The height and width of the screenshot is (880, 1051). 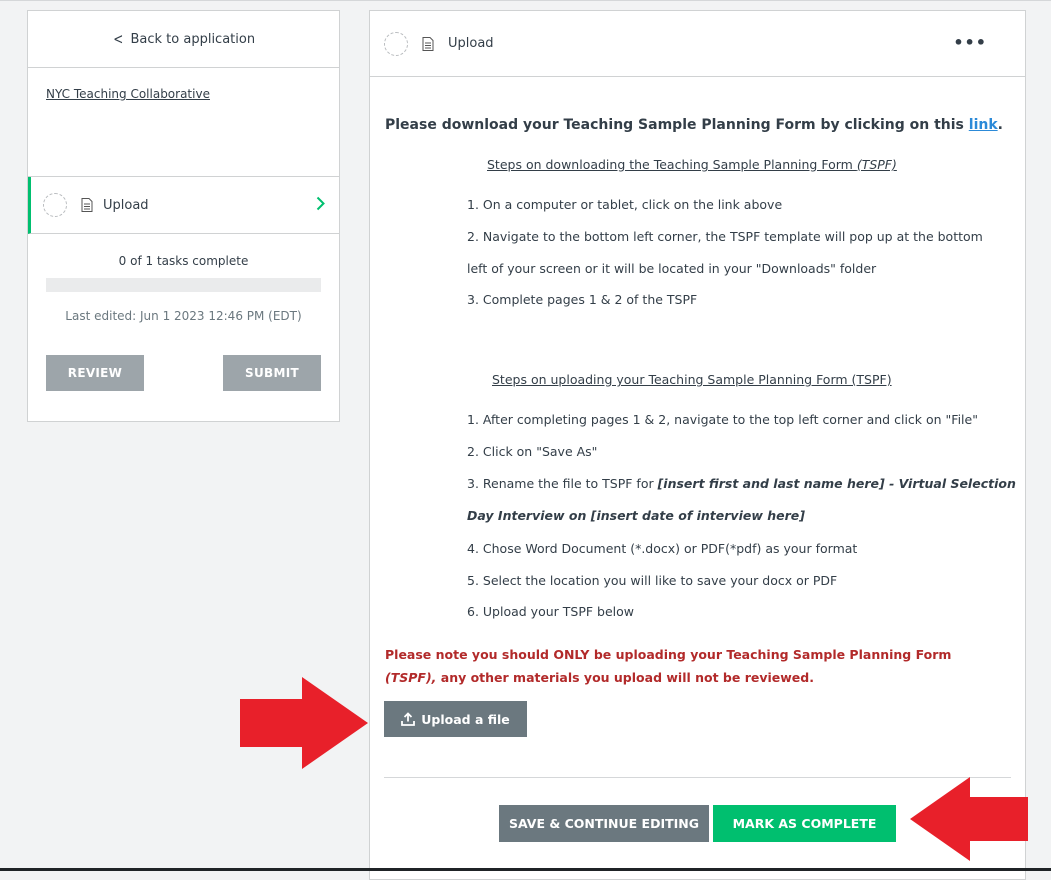 I want to click on download-link: link, so click(x=983, y=125).